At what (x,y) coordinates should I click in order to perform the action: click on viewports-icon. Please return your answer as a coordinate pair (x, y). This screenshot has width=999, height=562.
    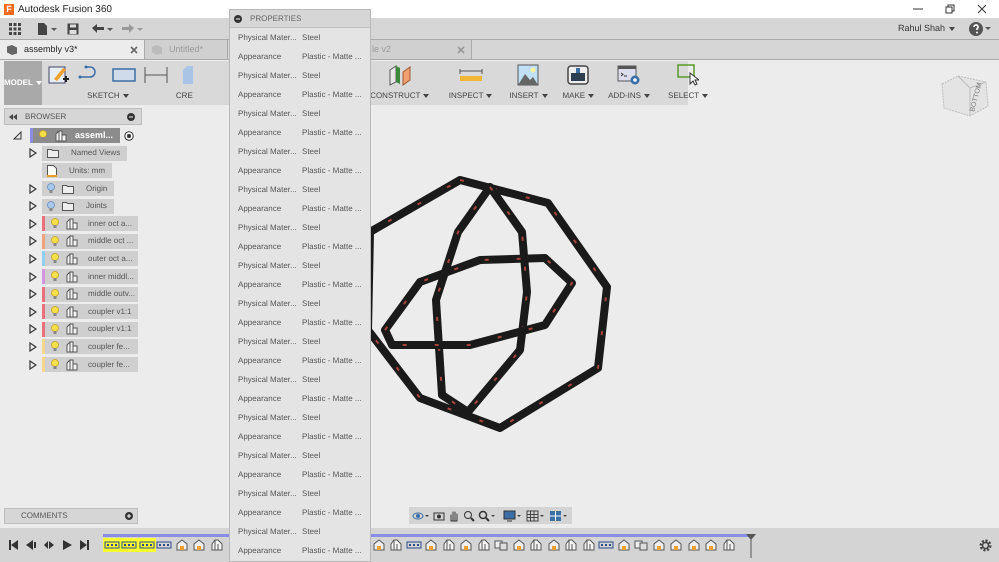
    Looking at the image, I should click on (559, 516).